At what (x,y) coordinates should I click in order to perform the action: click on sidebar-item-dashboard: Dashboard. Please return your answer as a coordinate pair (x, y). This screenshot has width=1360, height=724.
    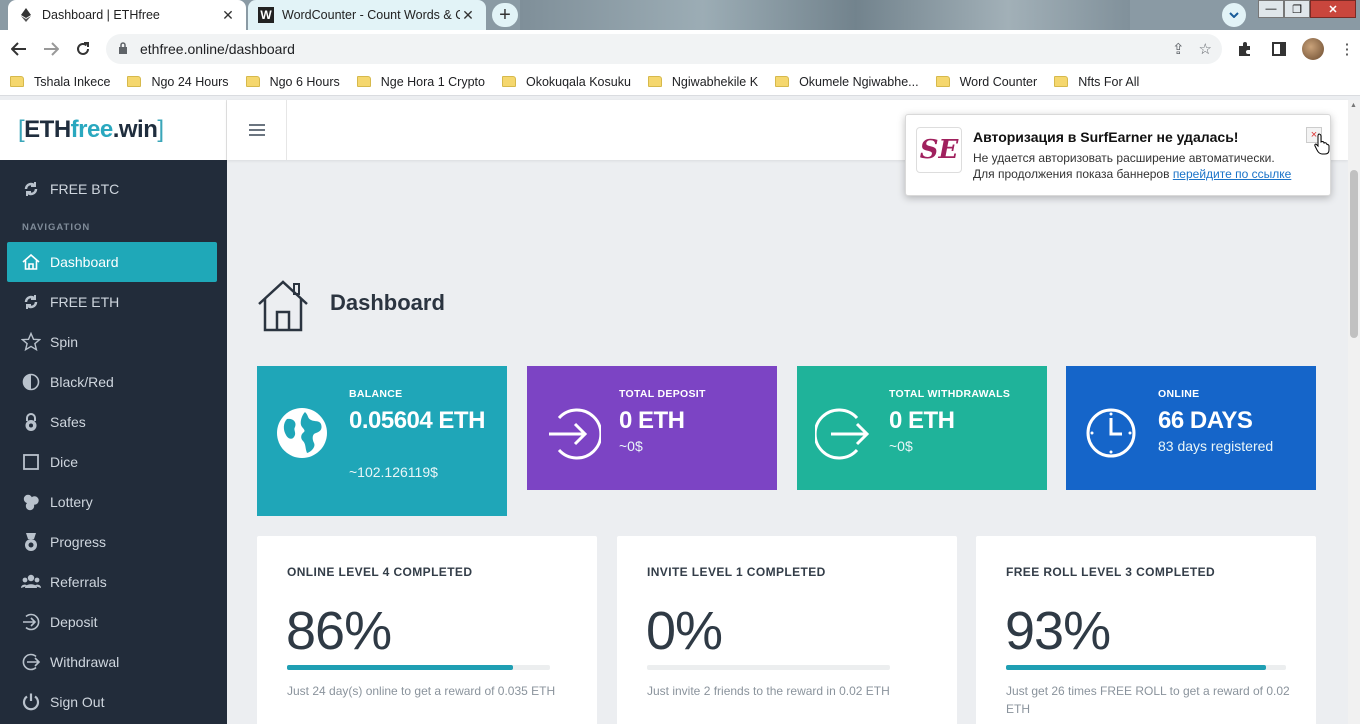
    Looking at the image, I should click on (112, 262).